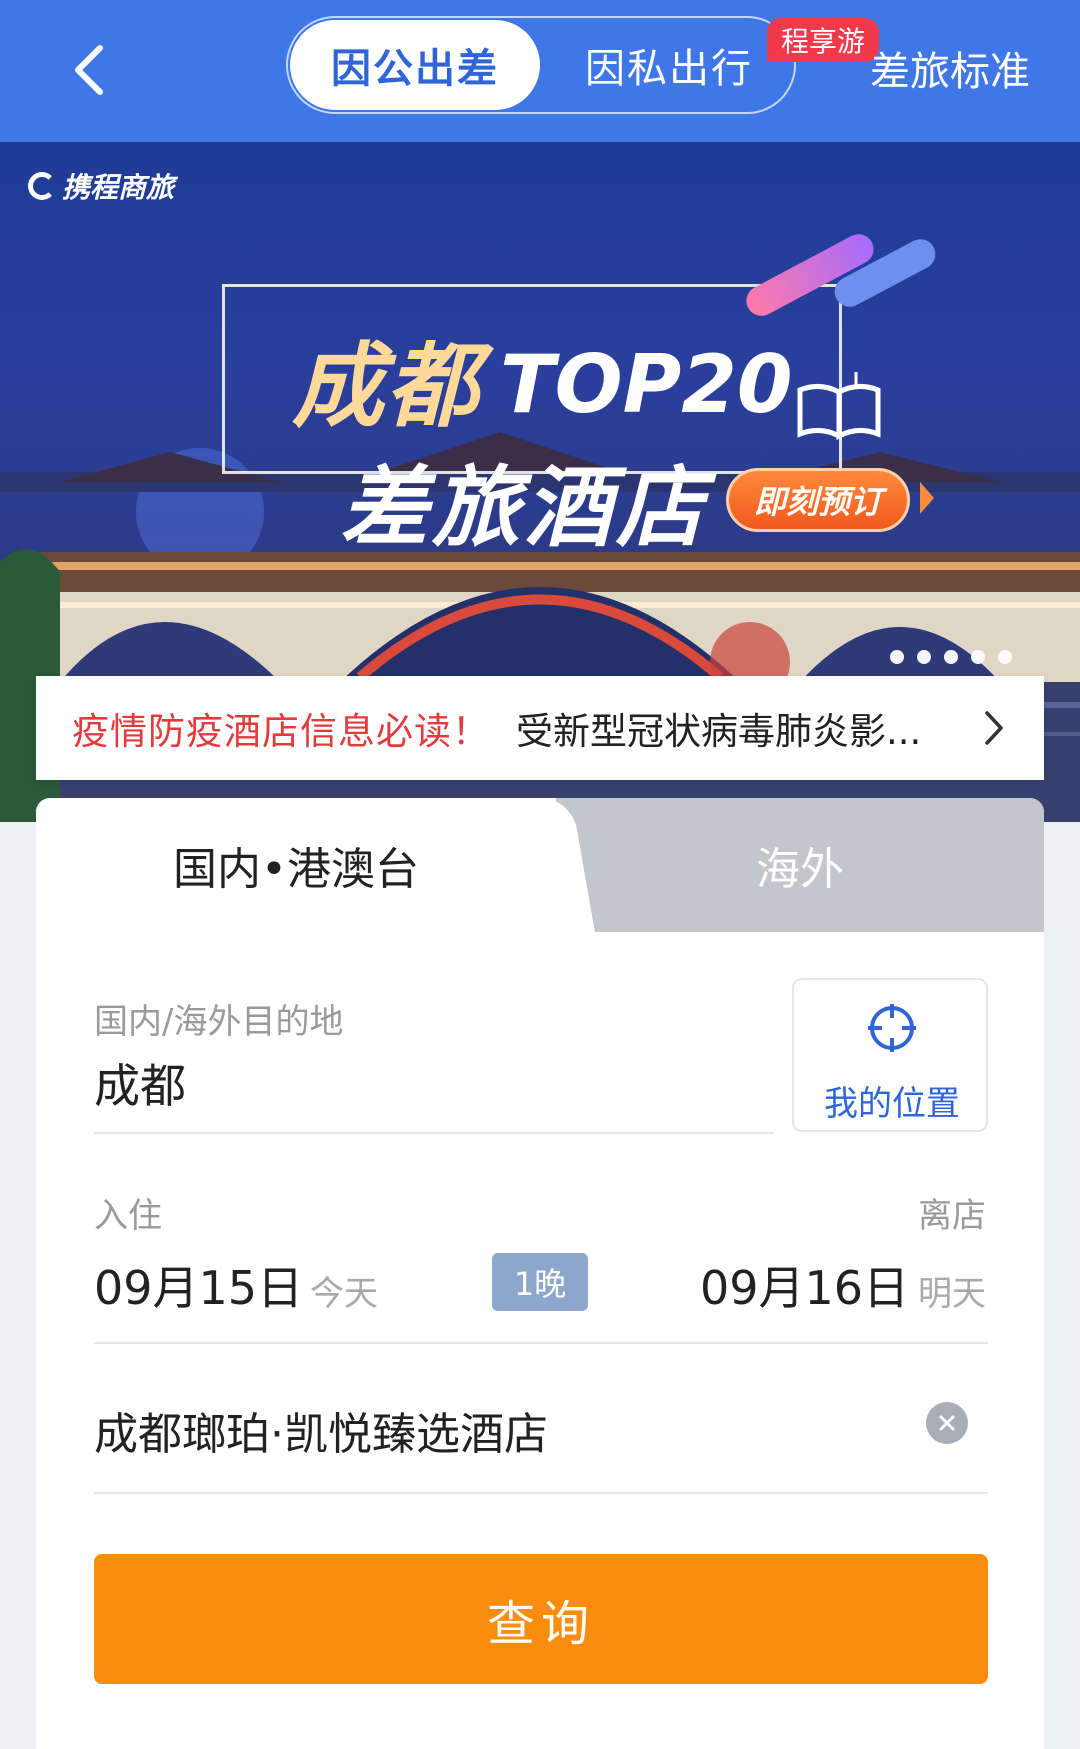 Image resolution: width=1080 pixels, height=1749 pixels. What do you see at coordinates (415, 65) in the screenshot?
I see `tab-business-trip: 因公出差` at bounding box center [415, 65].